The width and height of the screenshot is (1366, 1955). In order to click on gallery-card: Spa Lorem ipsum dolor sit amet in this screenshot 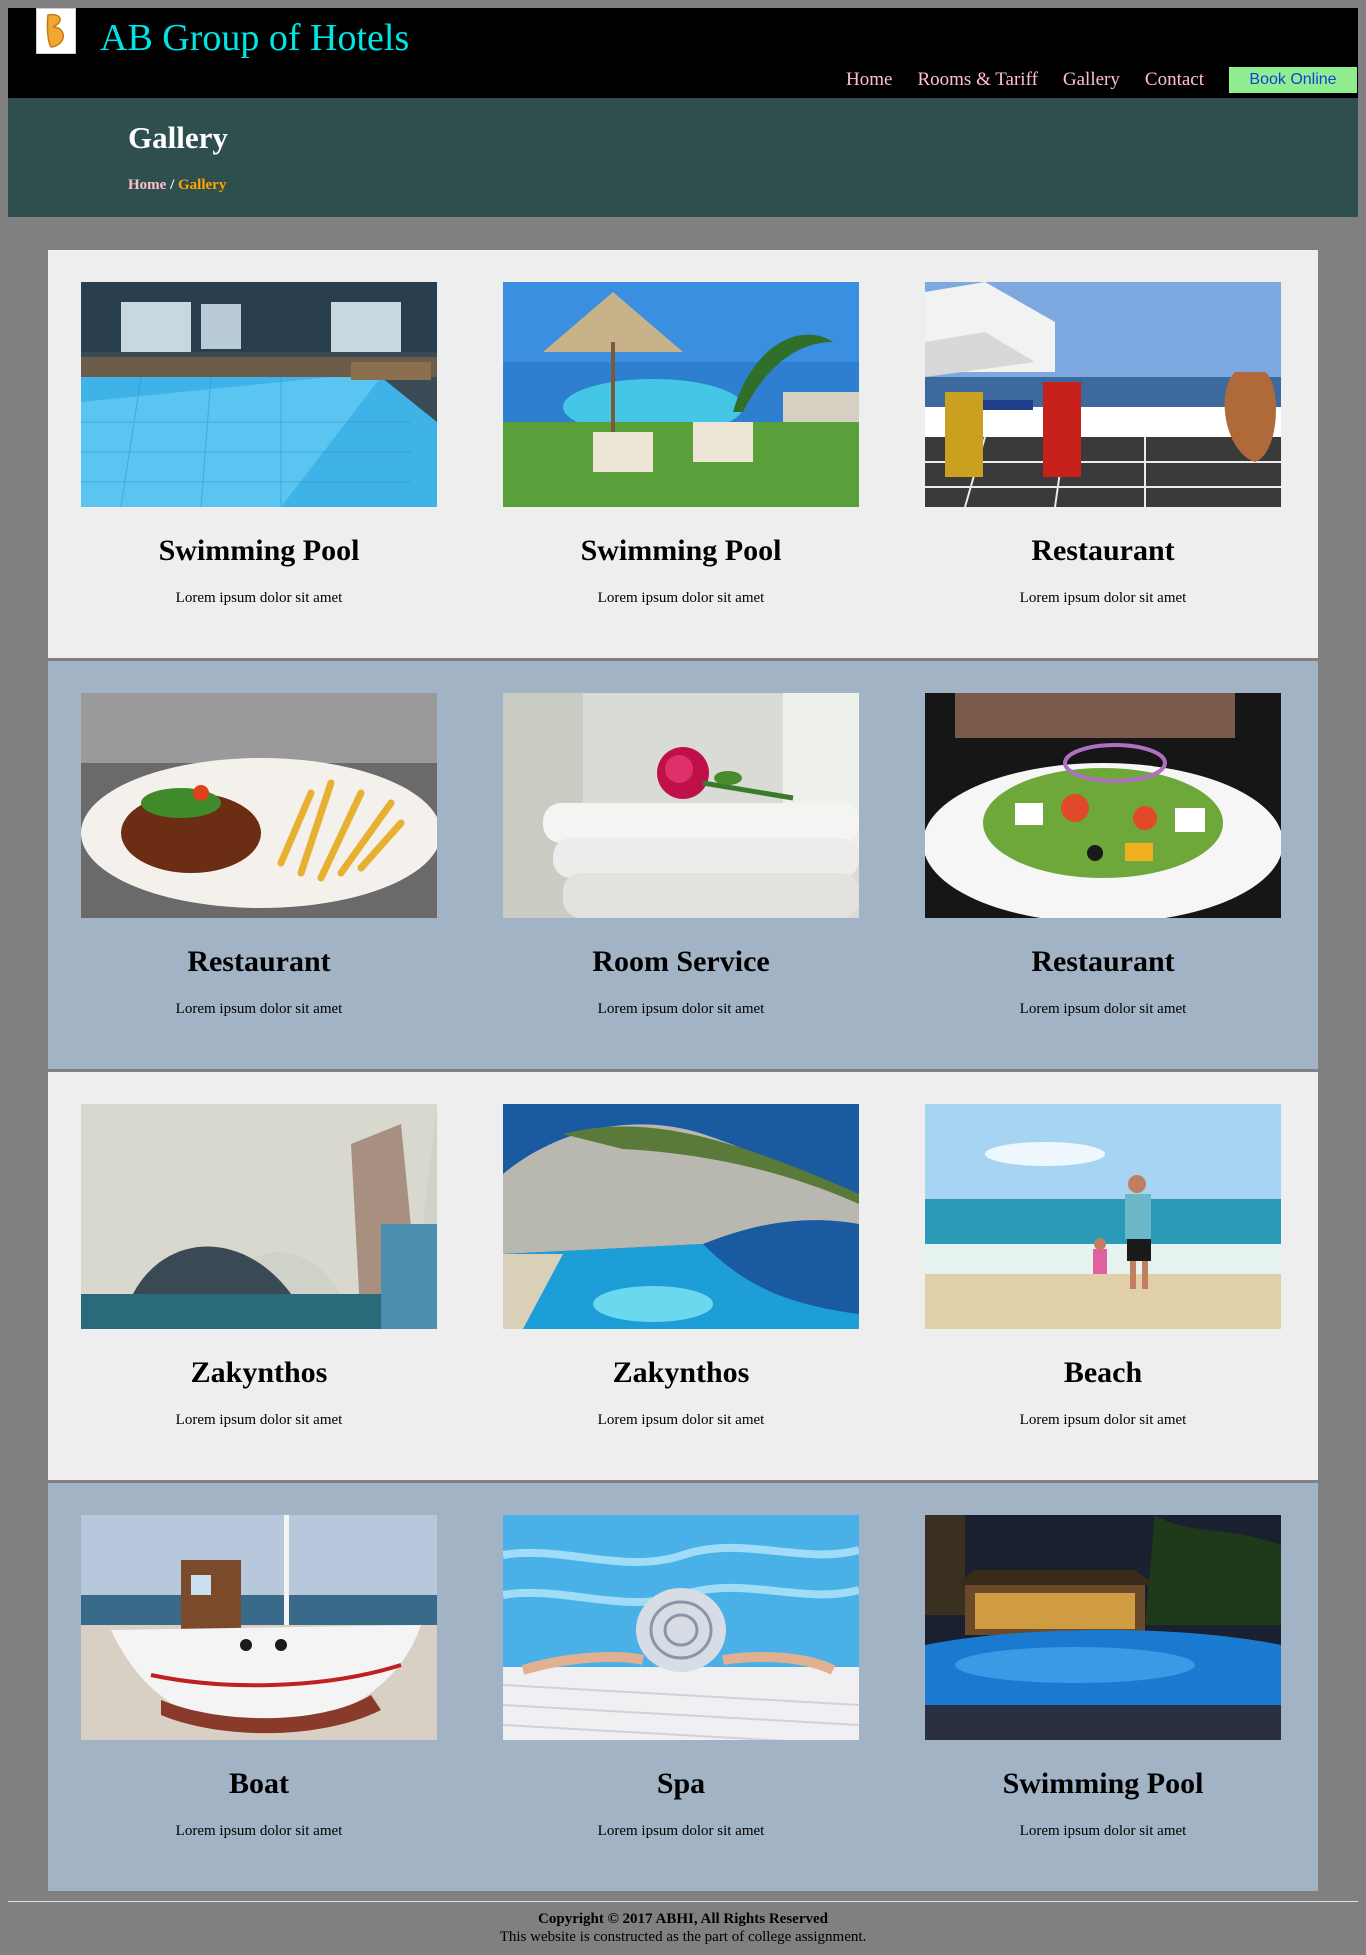, I will do `click(681, 1685)`.